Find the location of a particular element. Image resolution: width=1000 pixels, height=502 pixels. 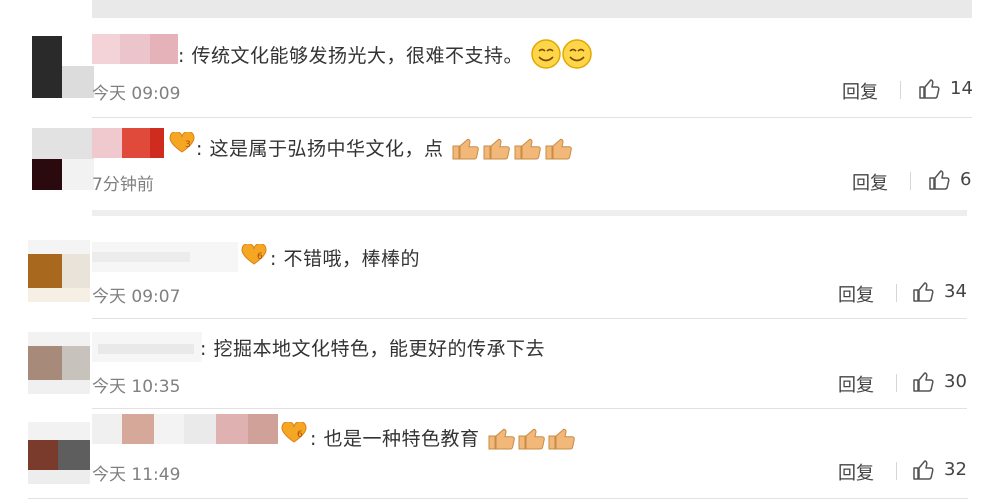

comment-text: : 传统文化能够发扬光大，很难不支持。 is located at coordinates (386, 56).